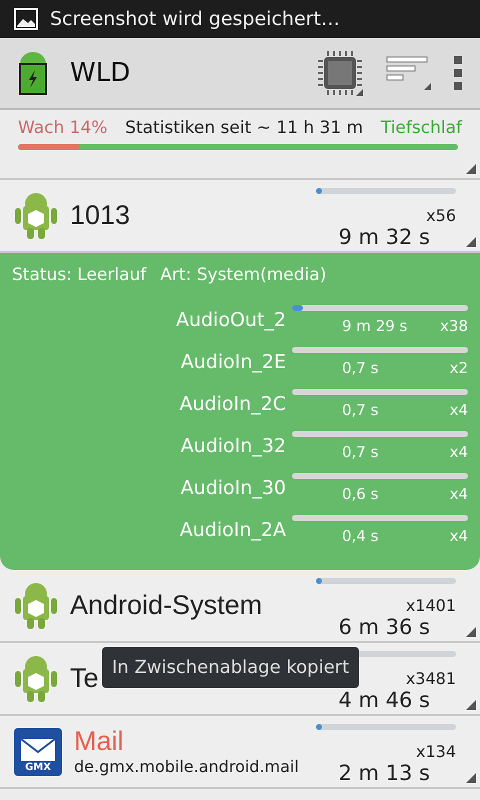 The width and height of the screenshot is (480, 800). I want to click on duration: 2 m 13 s, so click(384, 773).